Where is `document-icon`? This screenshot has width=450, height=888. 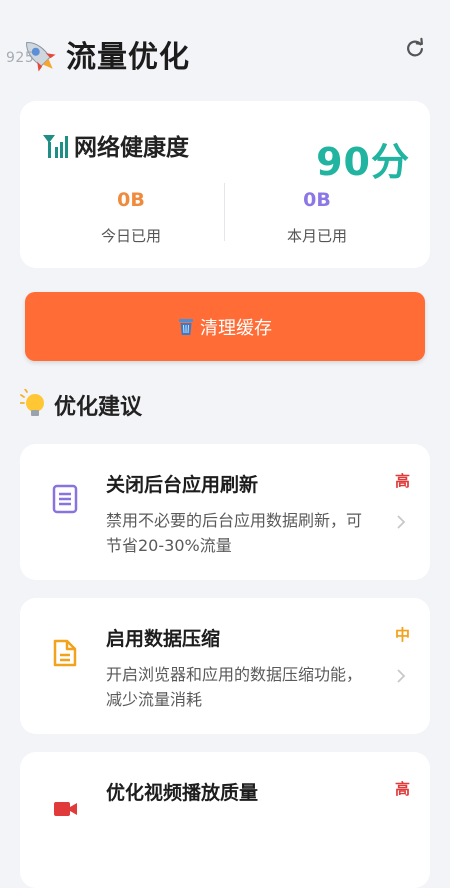
document-icon is located at coordinates (65, 499).